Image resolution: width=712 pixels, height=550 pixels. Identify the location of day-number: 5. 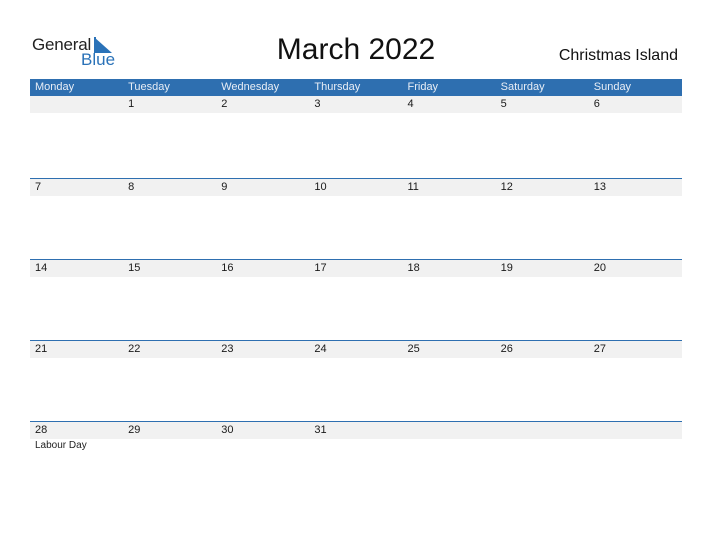
(503, 104).